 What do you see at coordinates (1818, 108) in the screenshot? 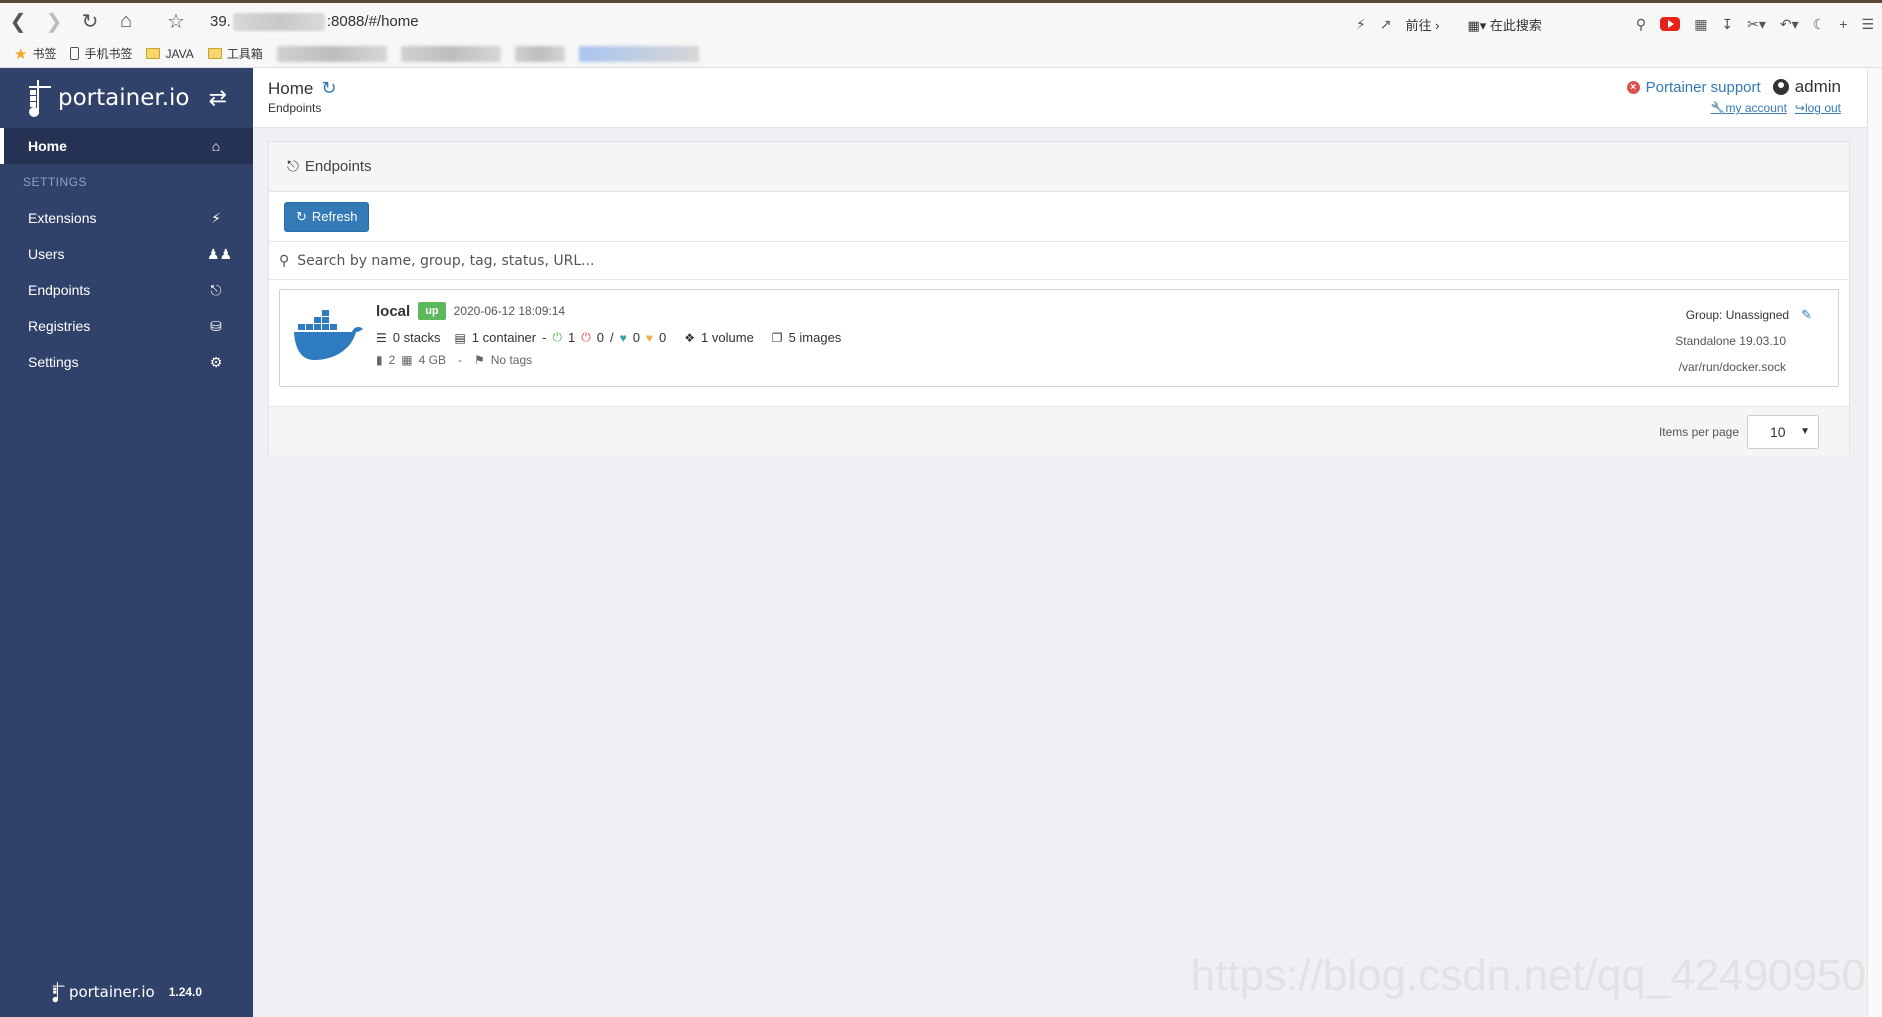
I see `logout-link: ↪log out` at bounding box center [1818, 108].